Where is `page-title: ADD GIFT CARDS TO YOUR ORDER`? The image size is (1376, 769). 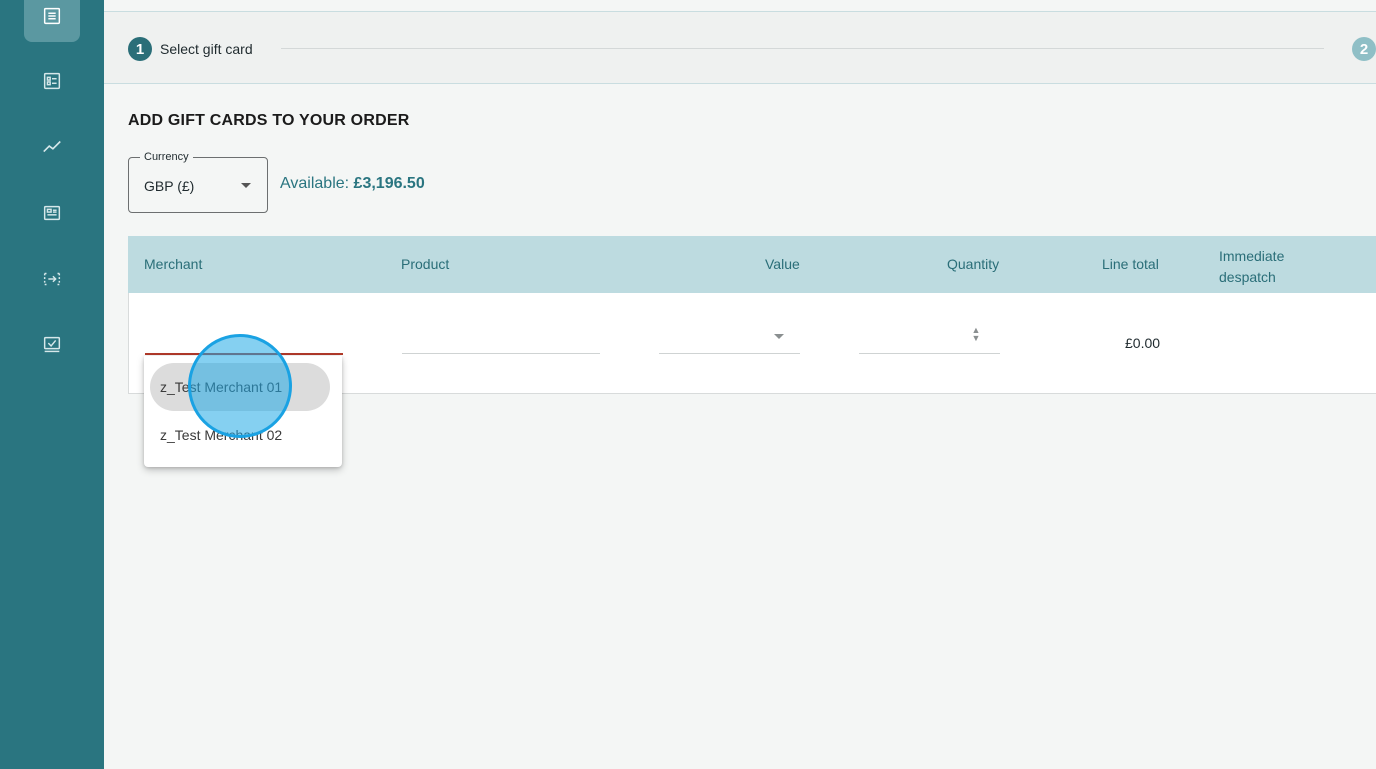
page-title: ADD GIFT CARDS TO YOUR ORDER is located at coordinates (269, 120).